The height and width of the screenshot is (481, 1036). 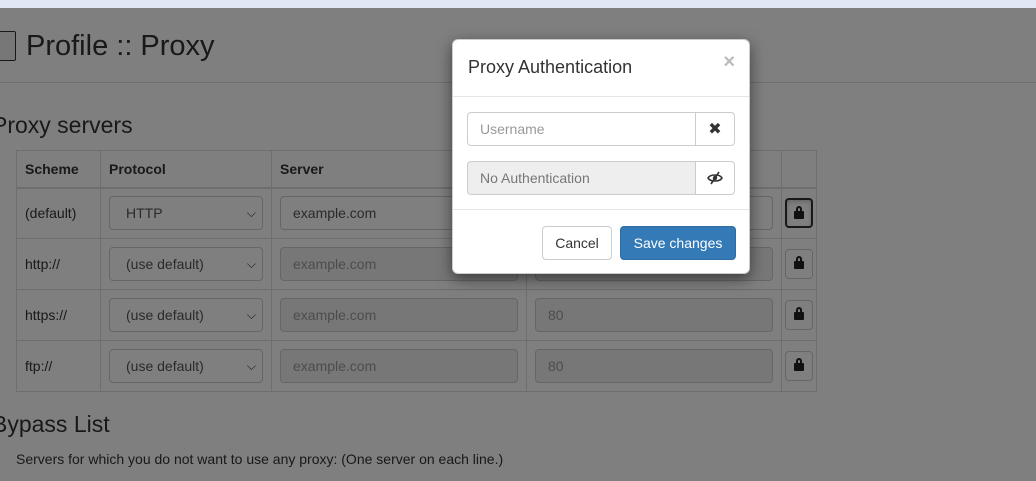 What do you see at coordinates (518, 4) in the screenshot?
I see `browser-top-strip` at bounding box center [518, 4].